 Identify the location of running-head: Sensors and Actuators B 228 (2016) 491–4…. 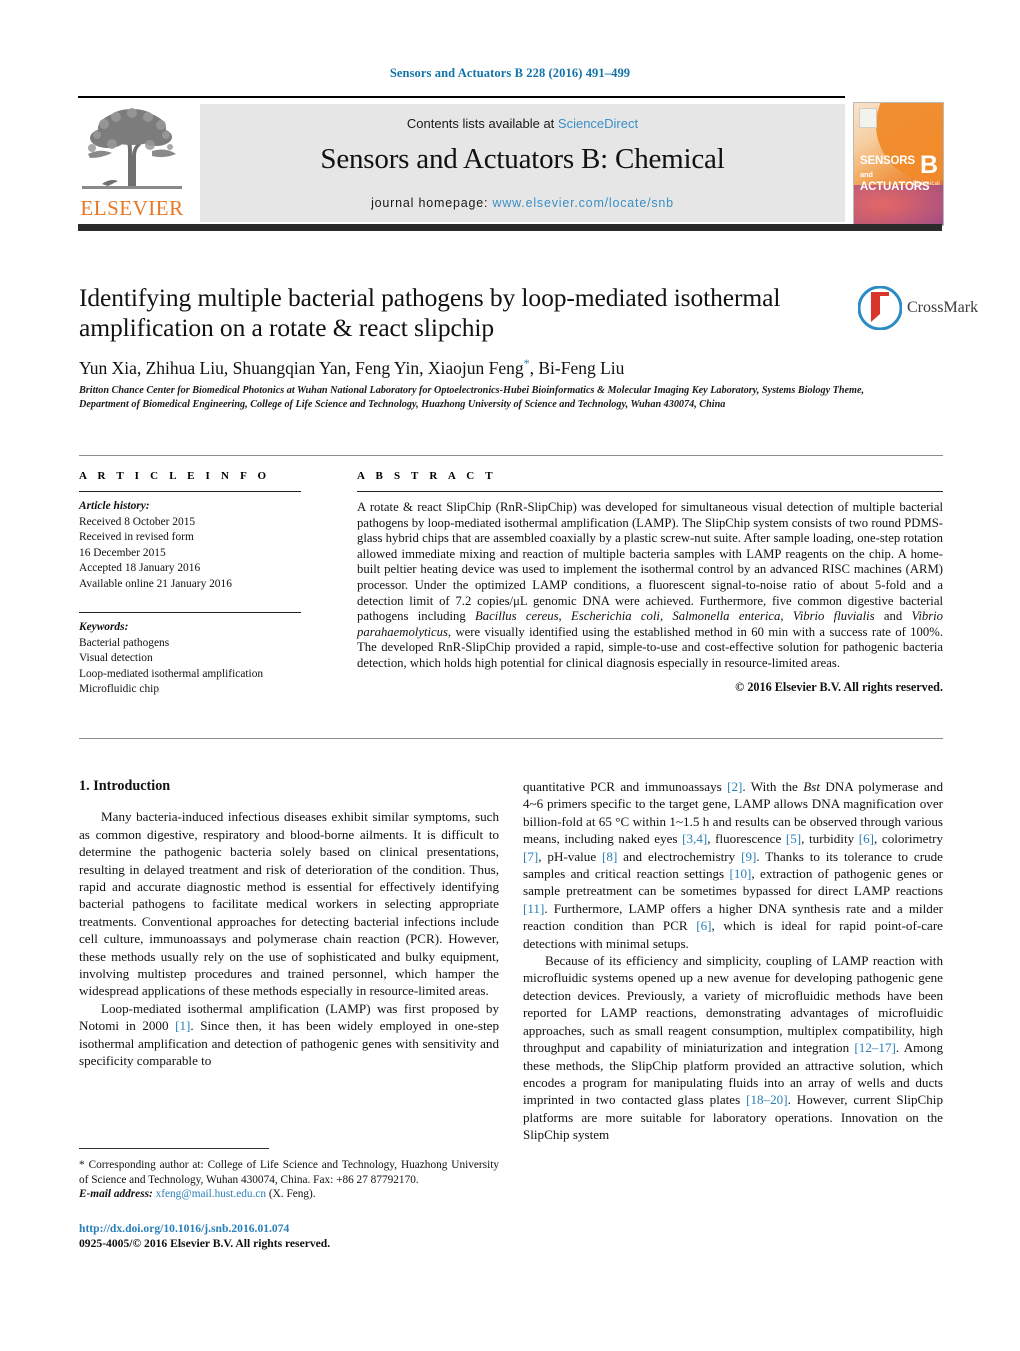
(510, 73).